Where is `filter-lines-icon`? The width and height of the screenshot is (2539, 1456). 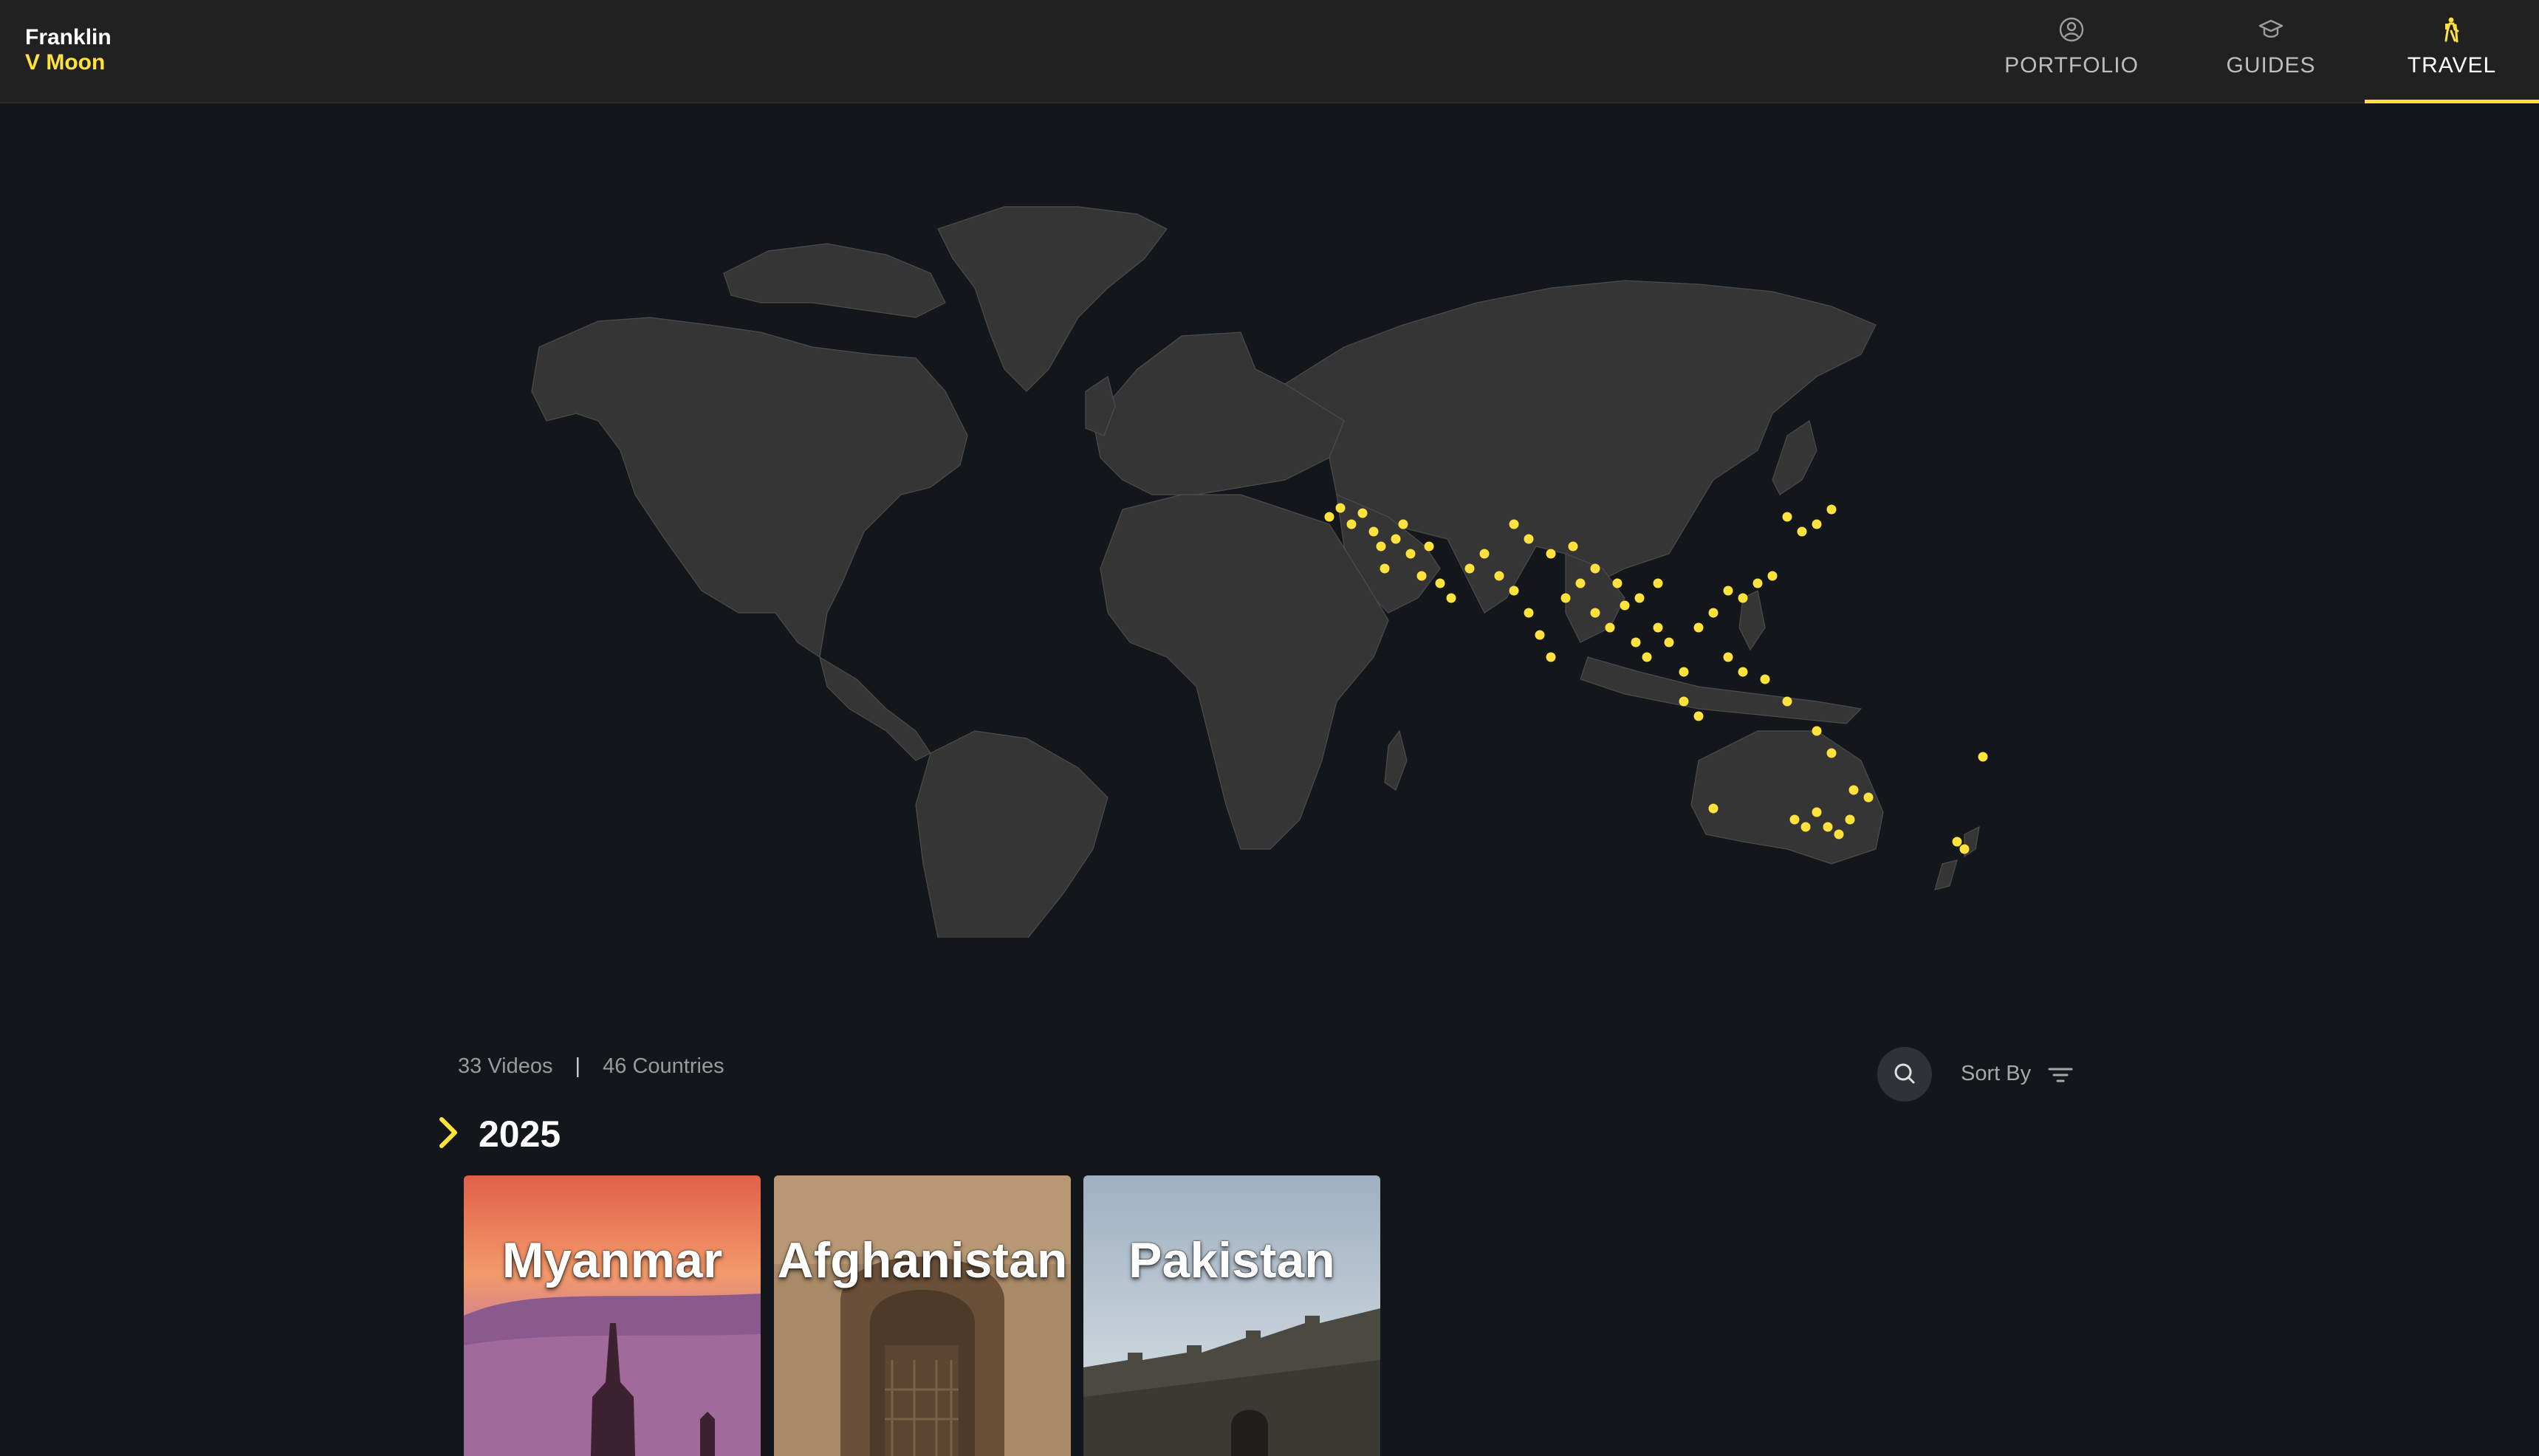
filter-lines-icon is located at coordinates (2060, 1075).